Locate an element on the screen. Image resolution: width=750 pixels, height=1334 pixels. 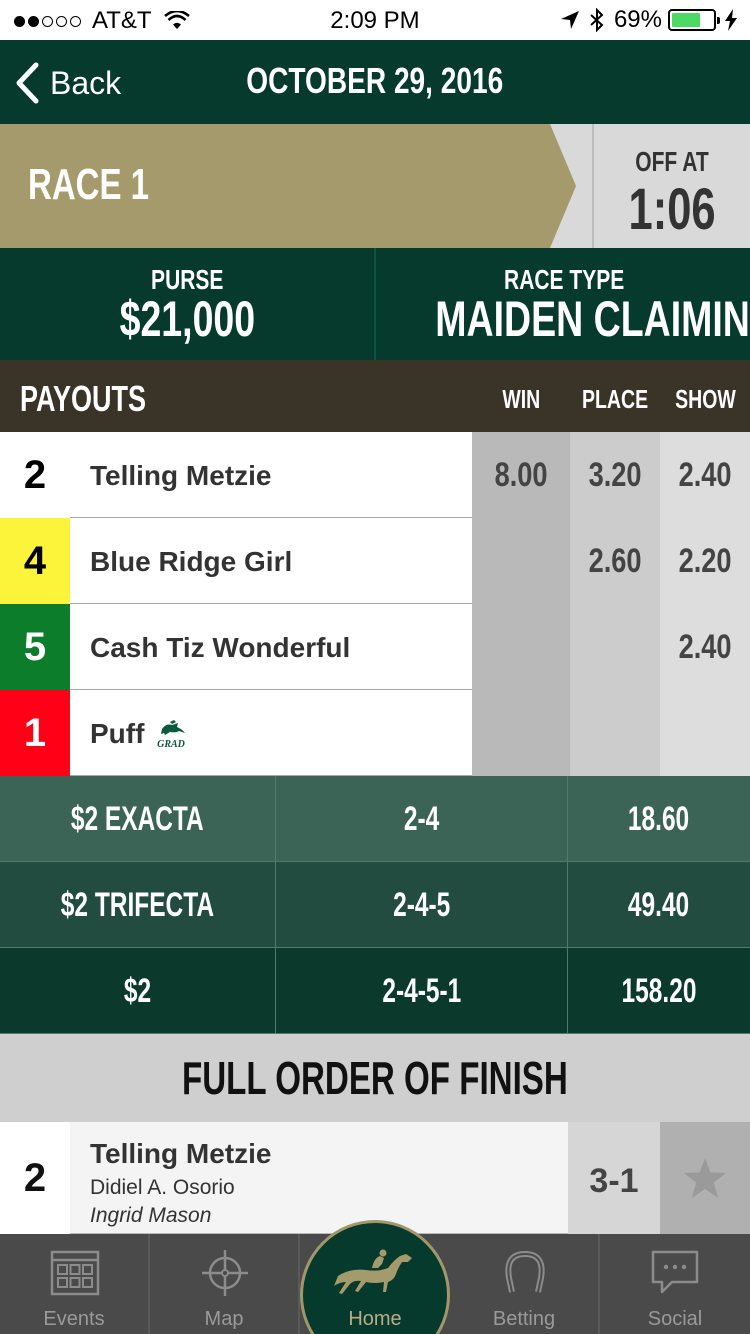
exotic-bet-type: $2 SUPERFECTA is located at coordinates (138, 1022).